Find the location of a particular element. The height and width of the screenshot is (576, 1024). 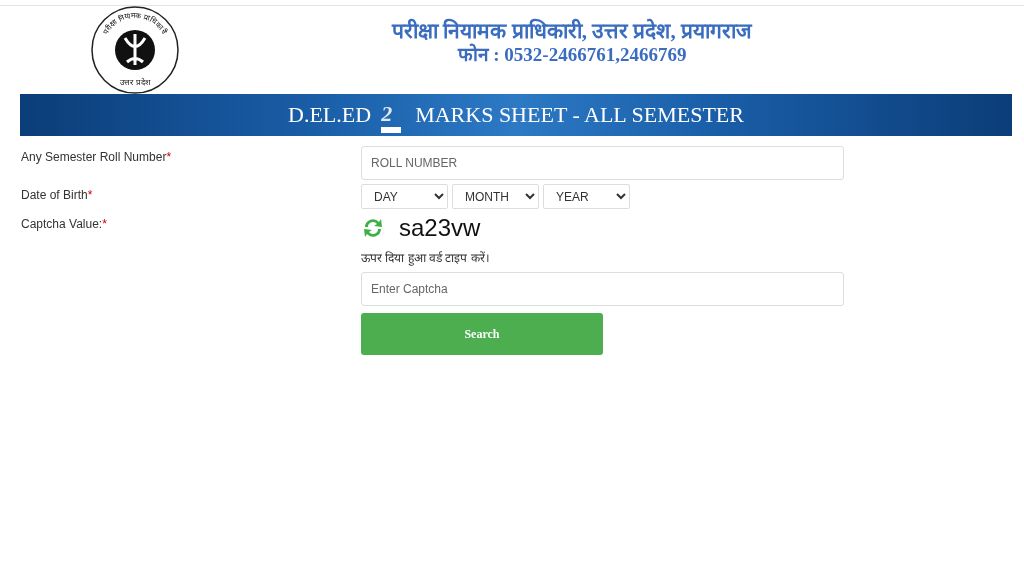

captcha-hint: ऊपर दिया हुआ वर्ड टाइप करें। is located at coordinates (426, 258).